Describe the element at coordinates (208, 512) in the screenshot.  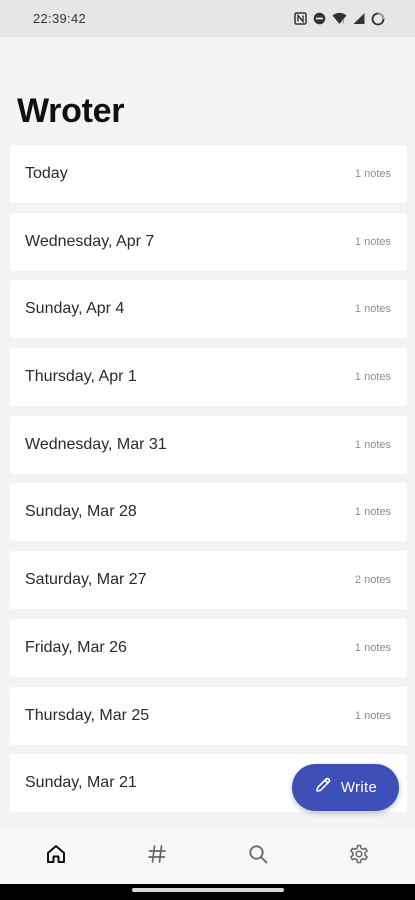
I see `day-item: Sunday, Mar 28 1 notes` at that location.